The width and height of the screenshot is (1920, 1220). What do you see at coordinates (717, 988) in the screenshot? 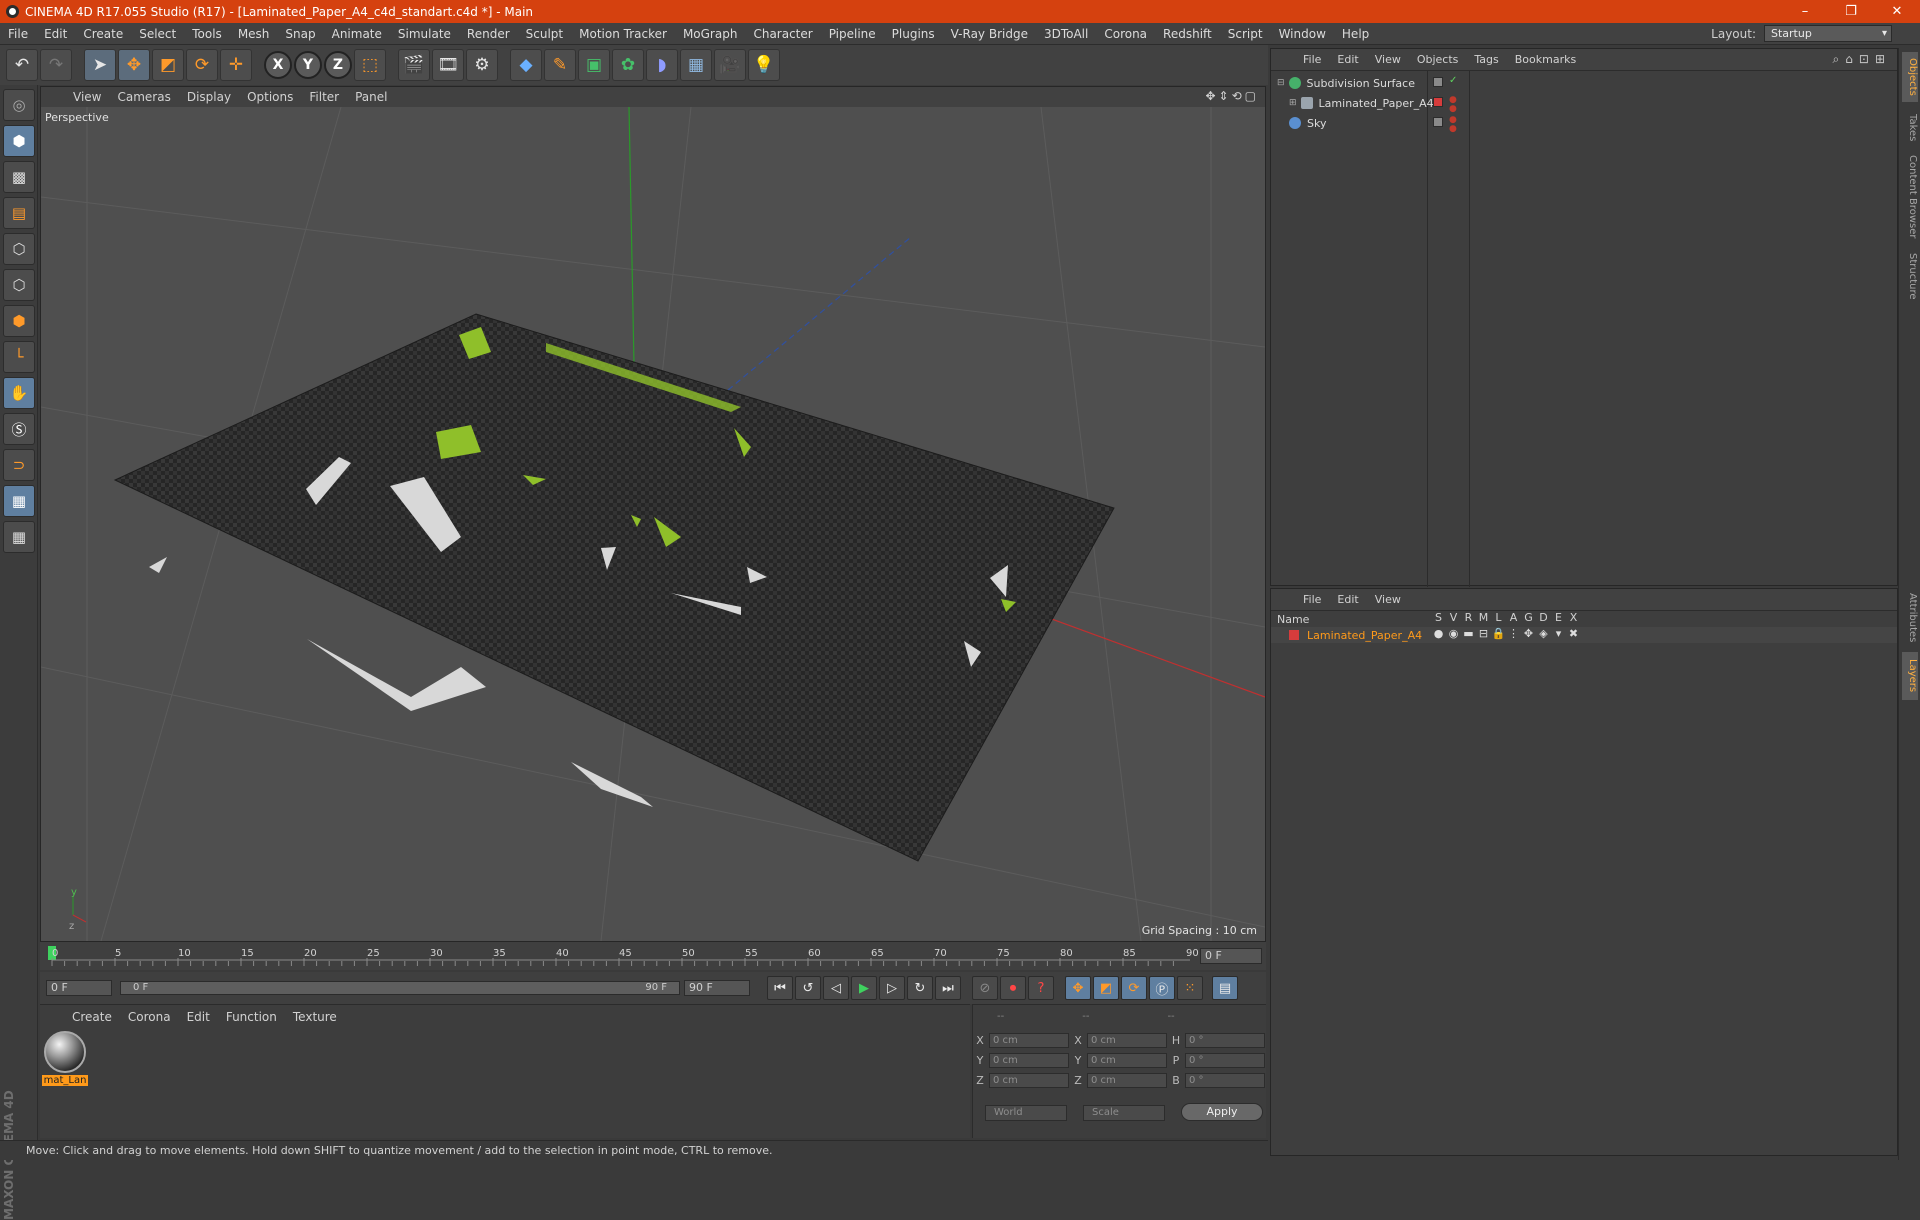
I see `end-frame-field: 90 F` at bounding box center [717, 988].